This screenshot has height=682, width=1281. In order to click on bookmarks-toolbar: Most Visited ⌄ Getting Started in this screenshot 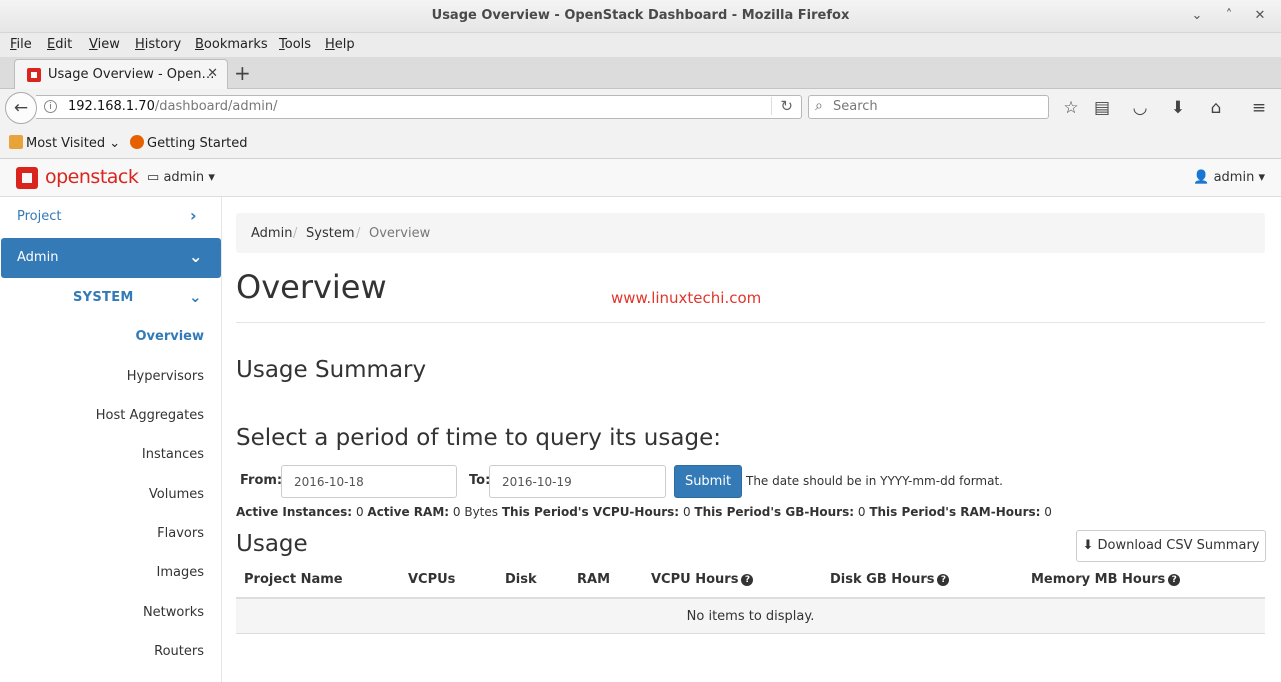, I will do `click(640, 143)`.